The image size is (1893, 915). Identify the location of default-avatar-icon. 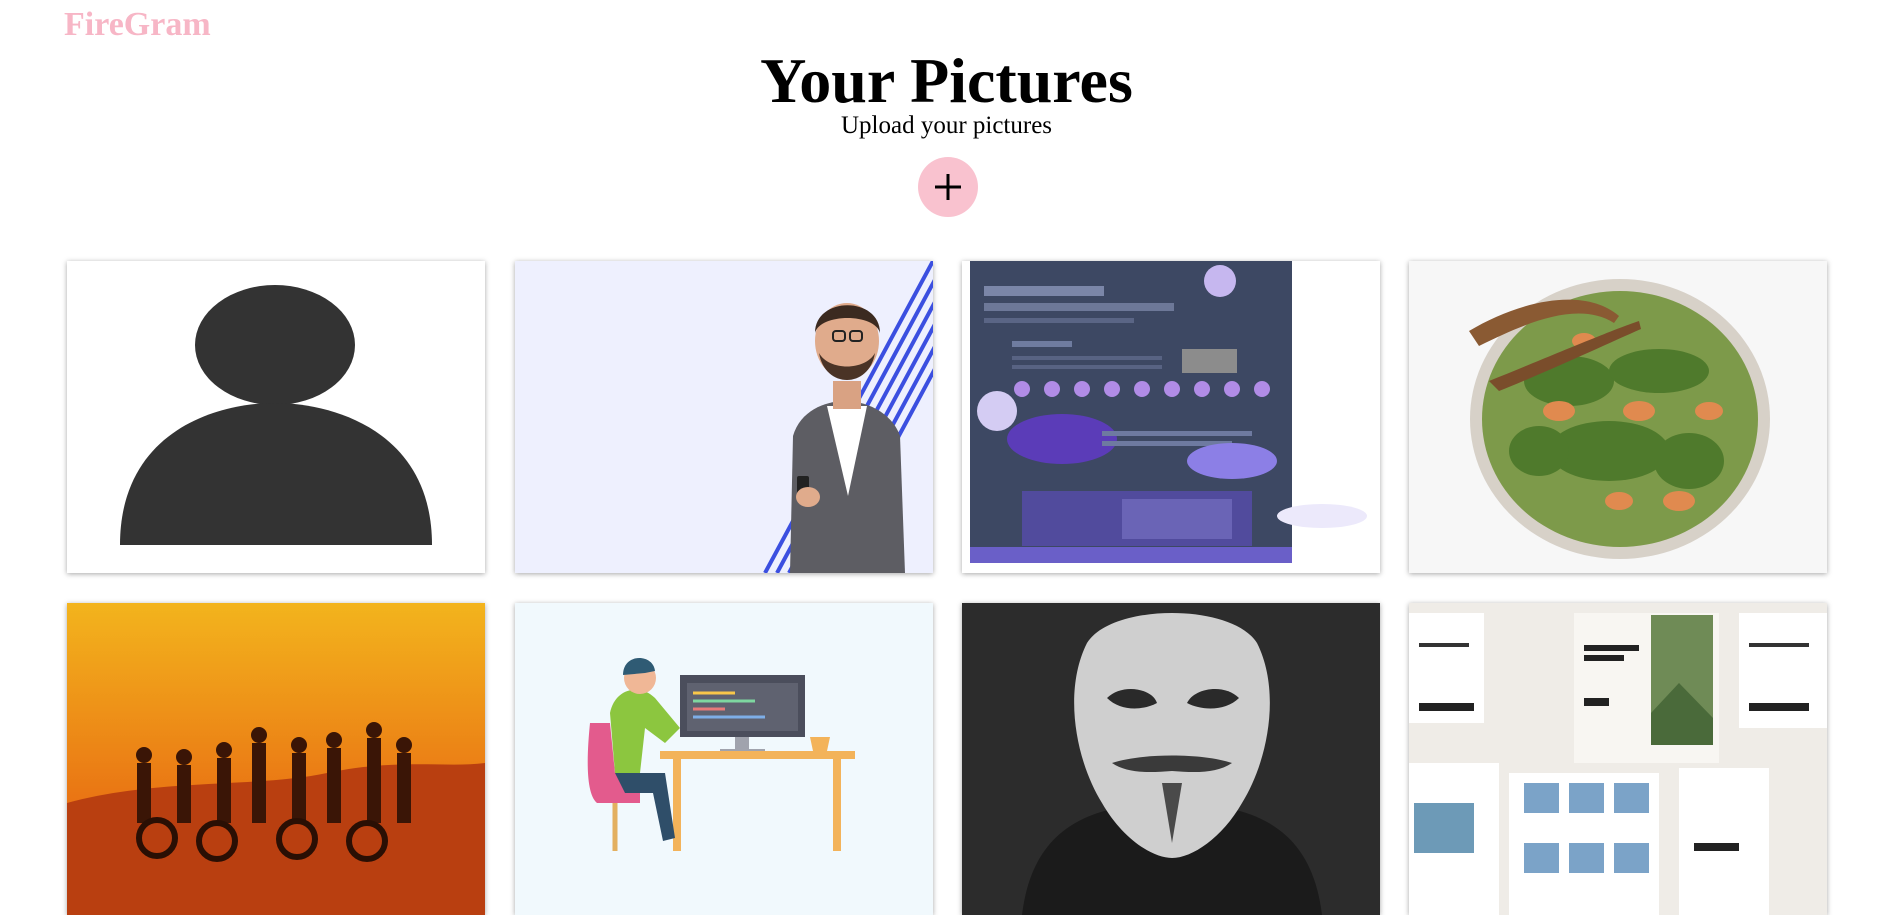
(276, 417).